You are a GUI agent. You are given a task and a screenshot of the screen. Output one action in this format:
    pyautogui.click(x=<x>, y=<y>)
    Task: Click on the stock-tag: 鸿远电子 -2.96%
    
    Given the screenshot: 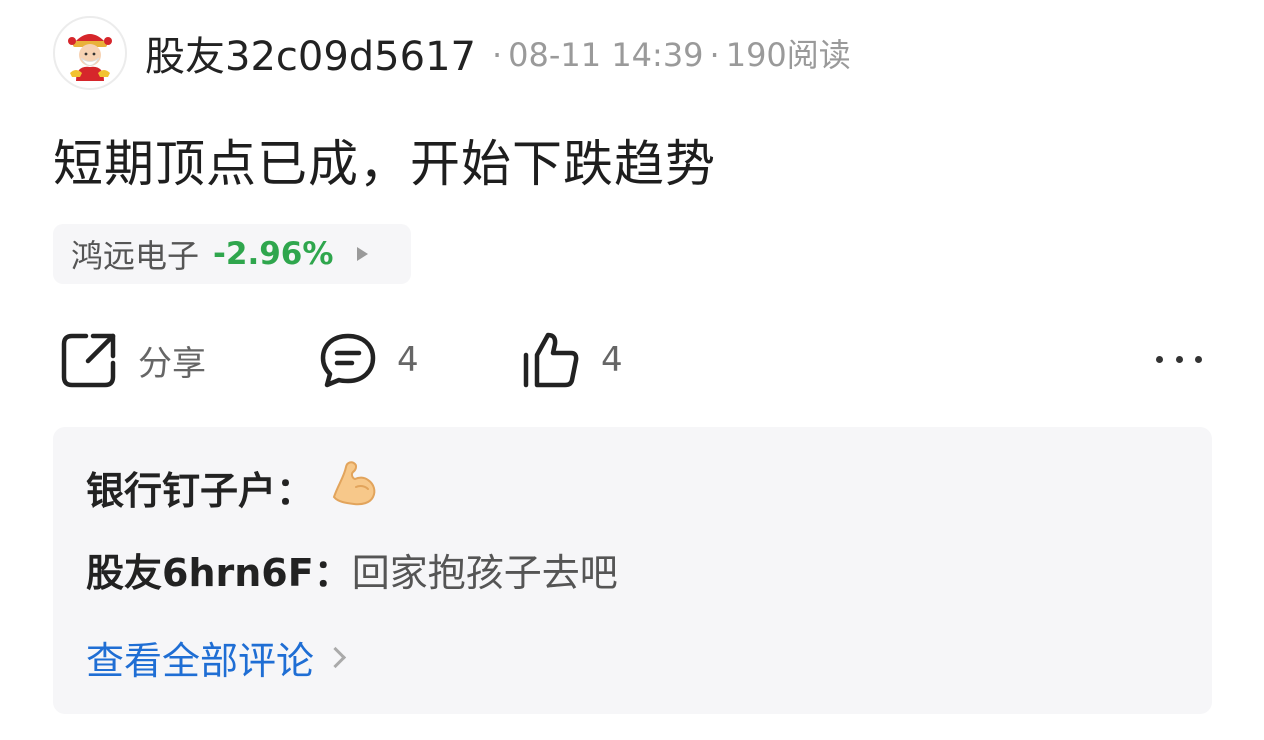 What is the action you would take?
    pyautogui.click(x=232, y=254)
    